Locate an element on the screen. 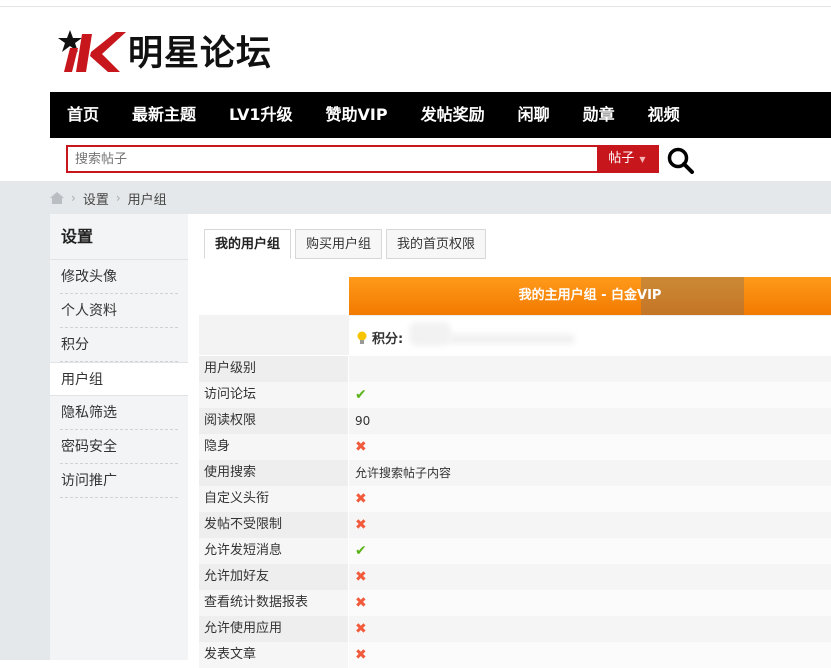 The image size is (831, 668). usergroup-title: 我的主用户组 - 白金VIP is located at coordinates (590, 295).